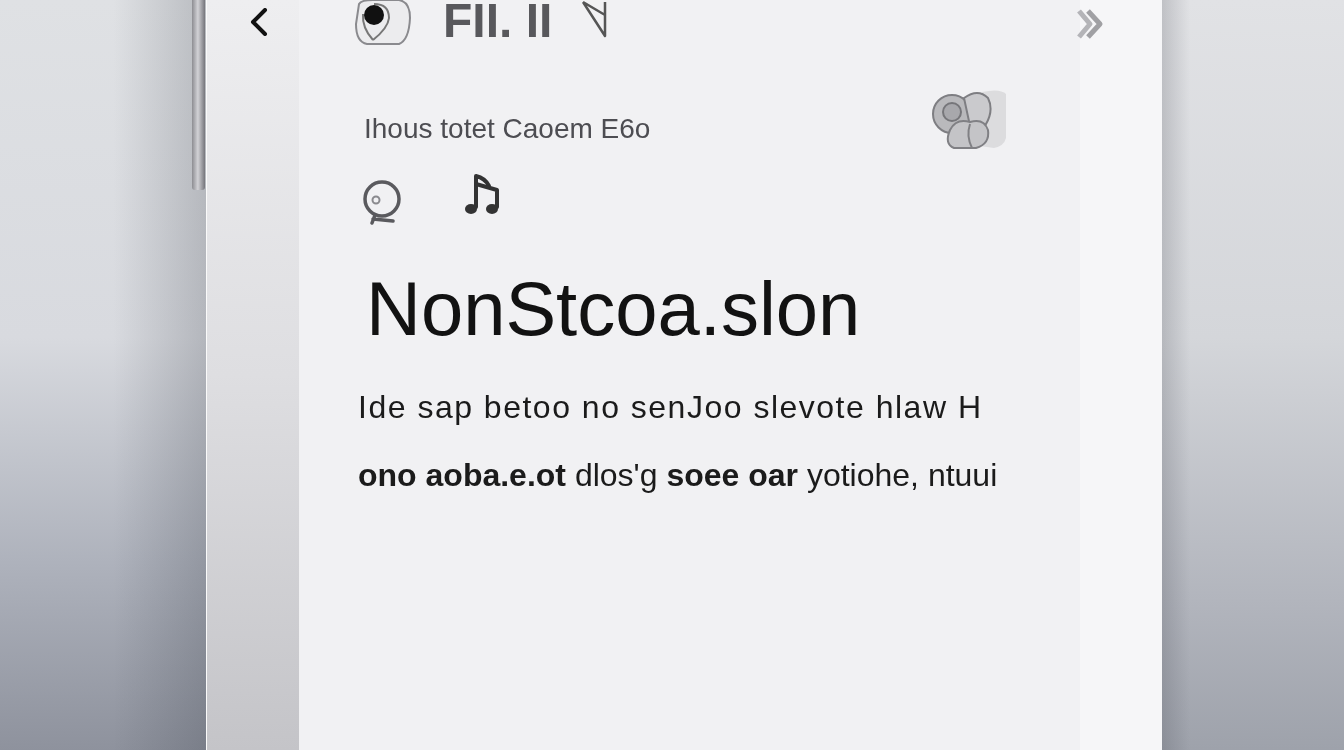  I want to click on body-text-line: ono aoba.e.ot dlos'g soee oar yotiohe, ntuui, so click(678, 475).